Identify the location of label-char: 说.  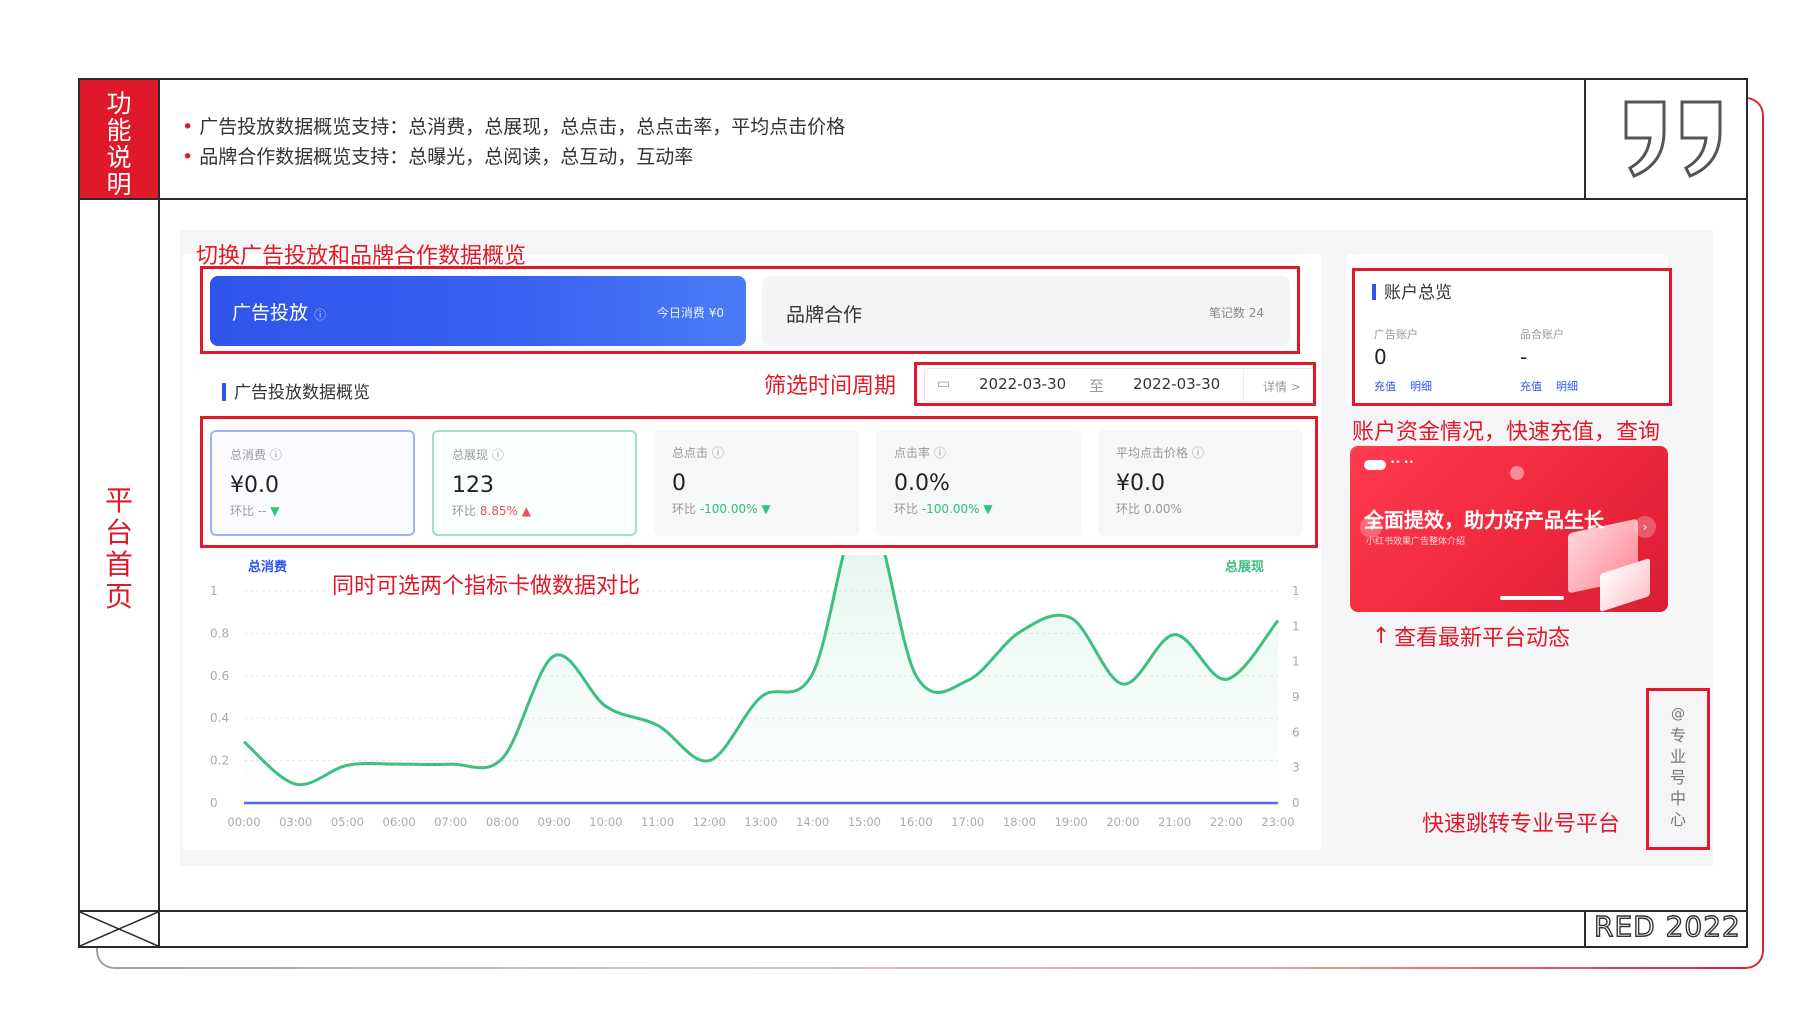
(119, 157).